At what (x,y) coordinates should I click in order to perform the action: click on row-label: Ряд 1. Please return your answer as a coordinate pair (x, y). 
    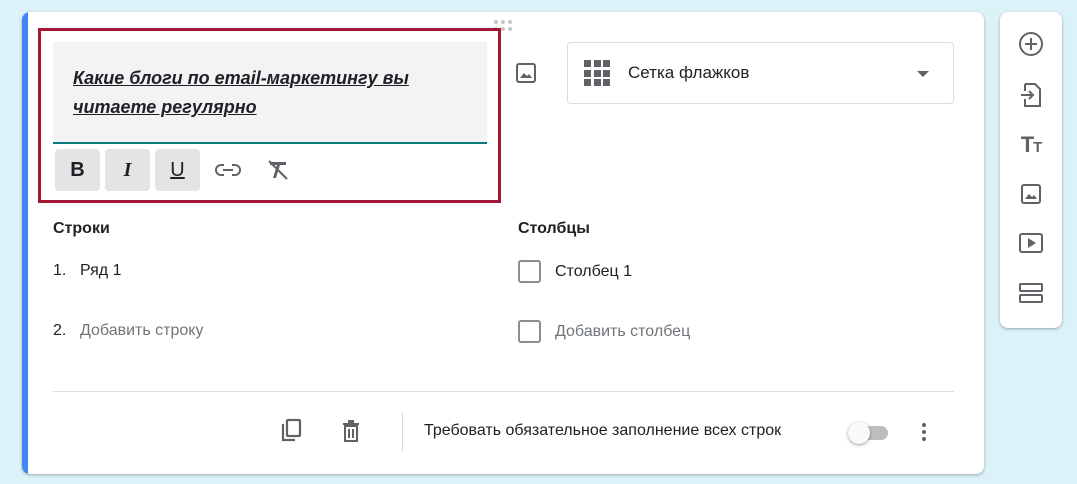
    Looking at the image, I should click on (100, 271).